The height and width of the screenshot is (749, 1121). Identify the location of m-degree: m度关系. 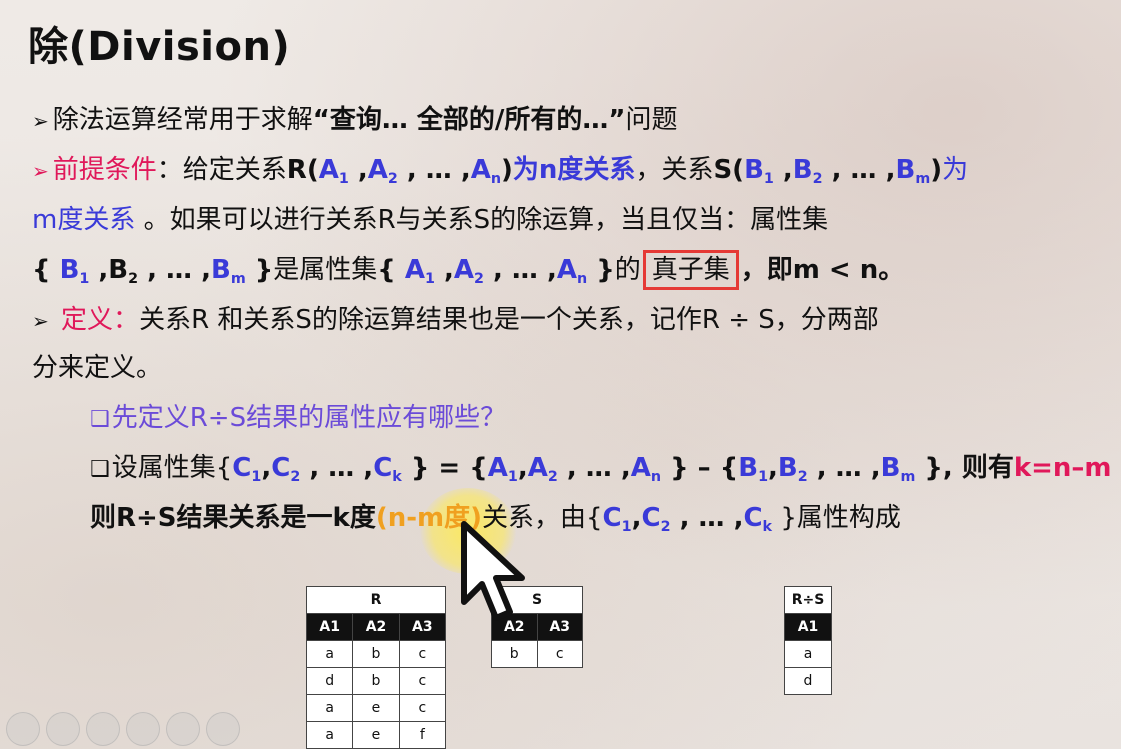
(84, 220).